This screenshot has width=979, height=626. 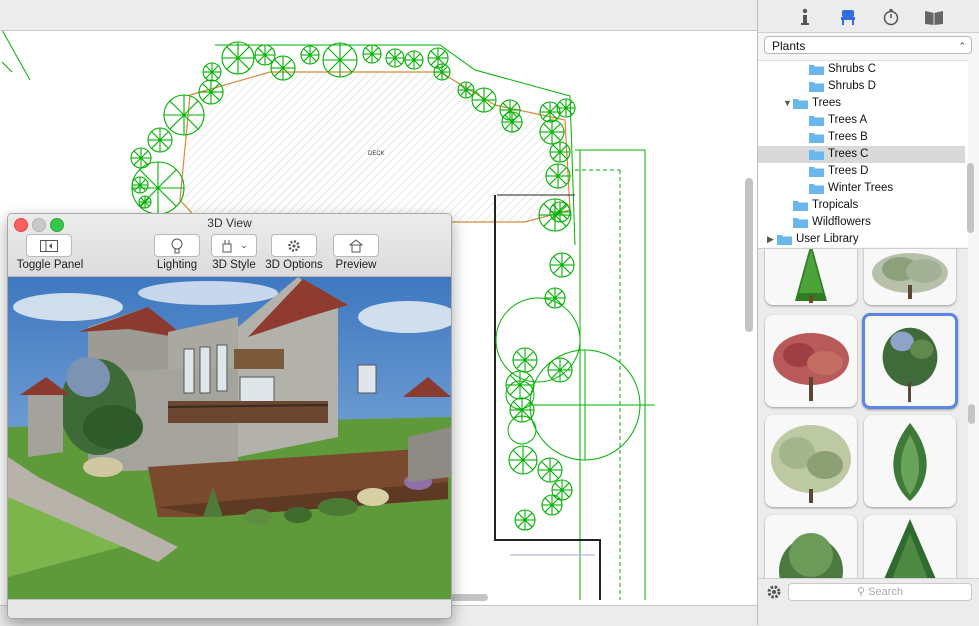 What do you see at coordinates (861, 188) in the screenshot?
I see `tree-item-winter-trees: Winter Trees` at bounding box center [861, 188].